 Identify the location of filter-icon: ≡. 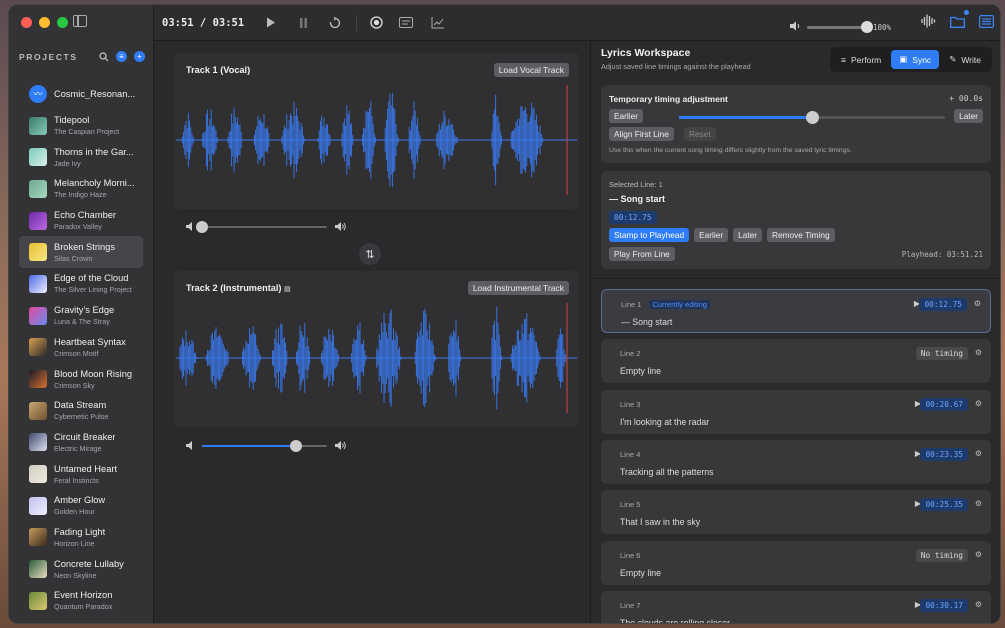
(121, 56).